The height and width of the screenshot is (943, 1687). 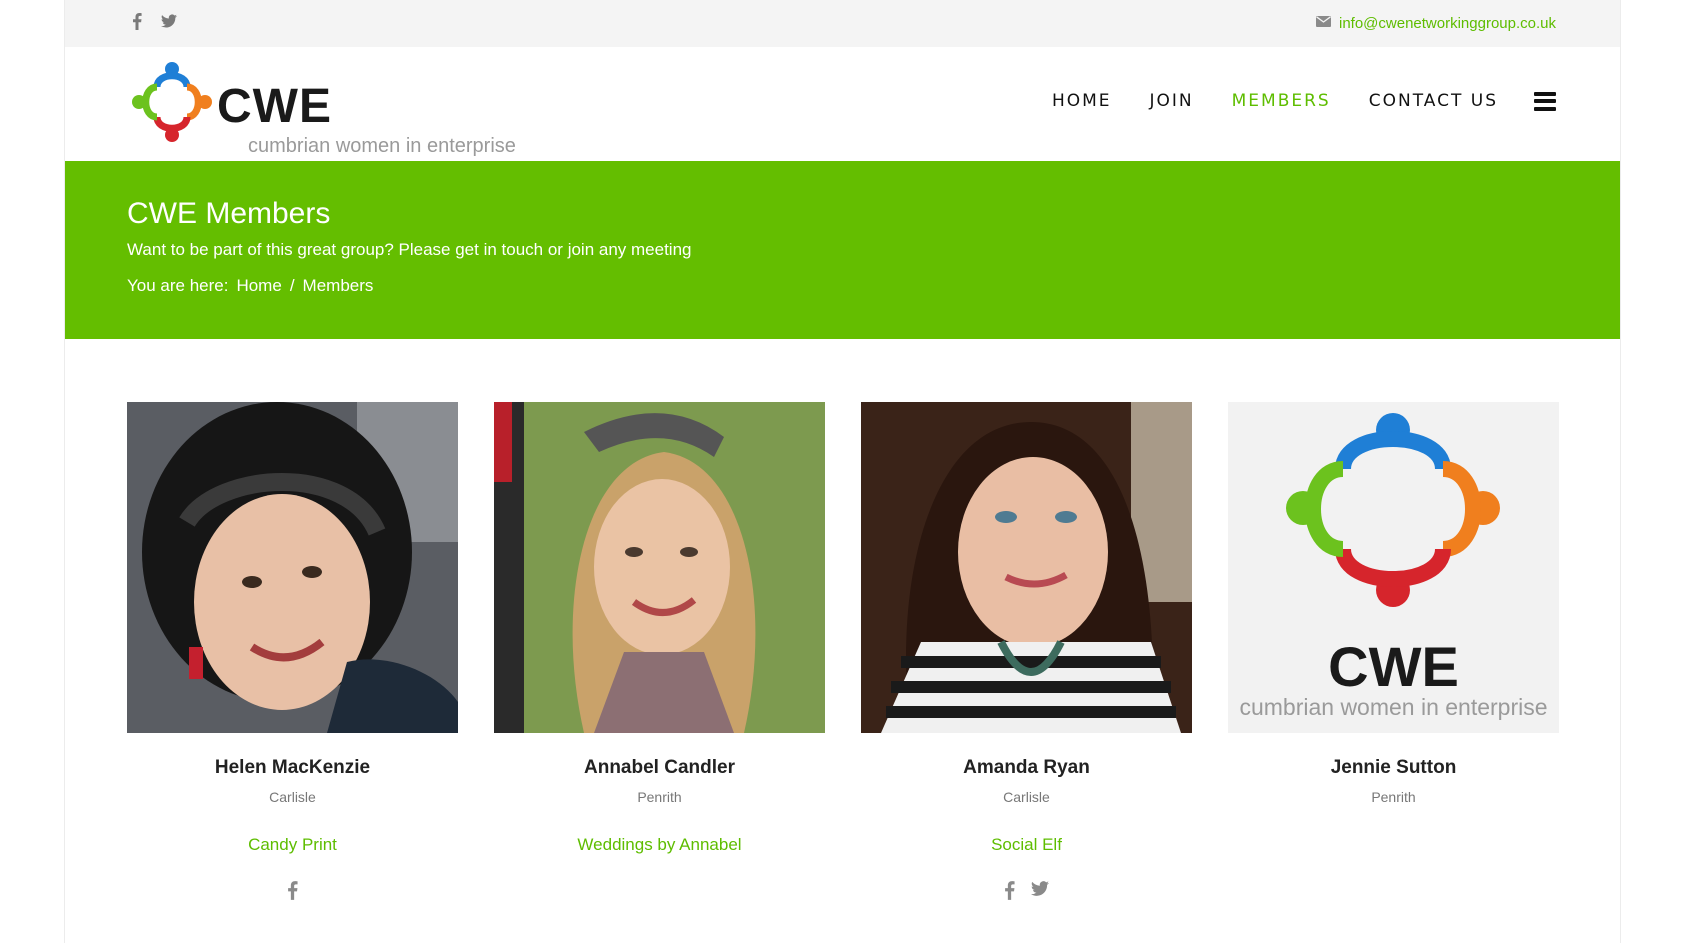 What do you see at coordinates (292, 845) in the screenshot?
I see `member-business-link: Candy Print` at bounding box center [292, 845].